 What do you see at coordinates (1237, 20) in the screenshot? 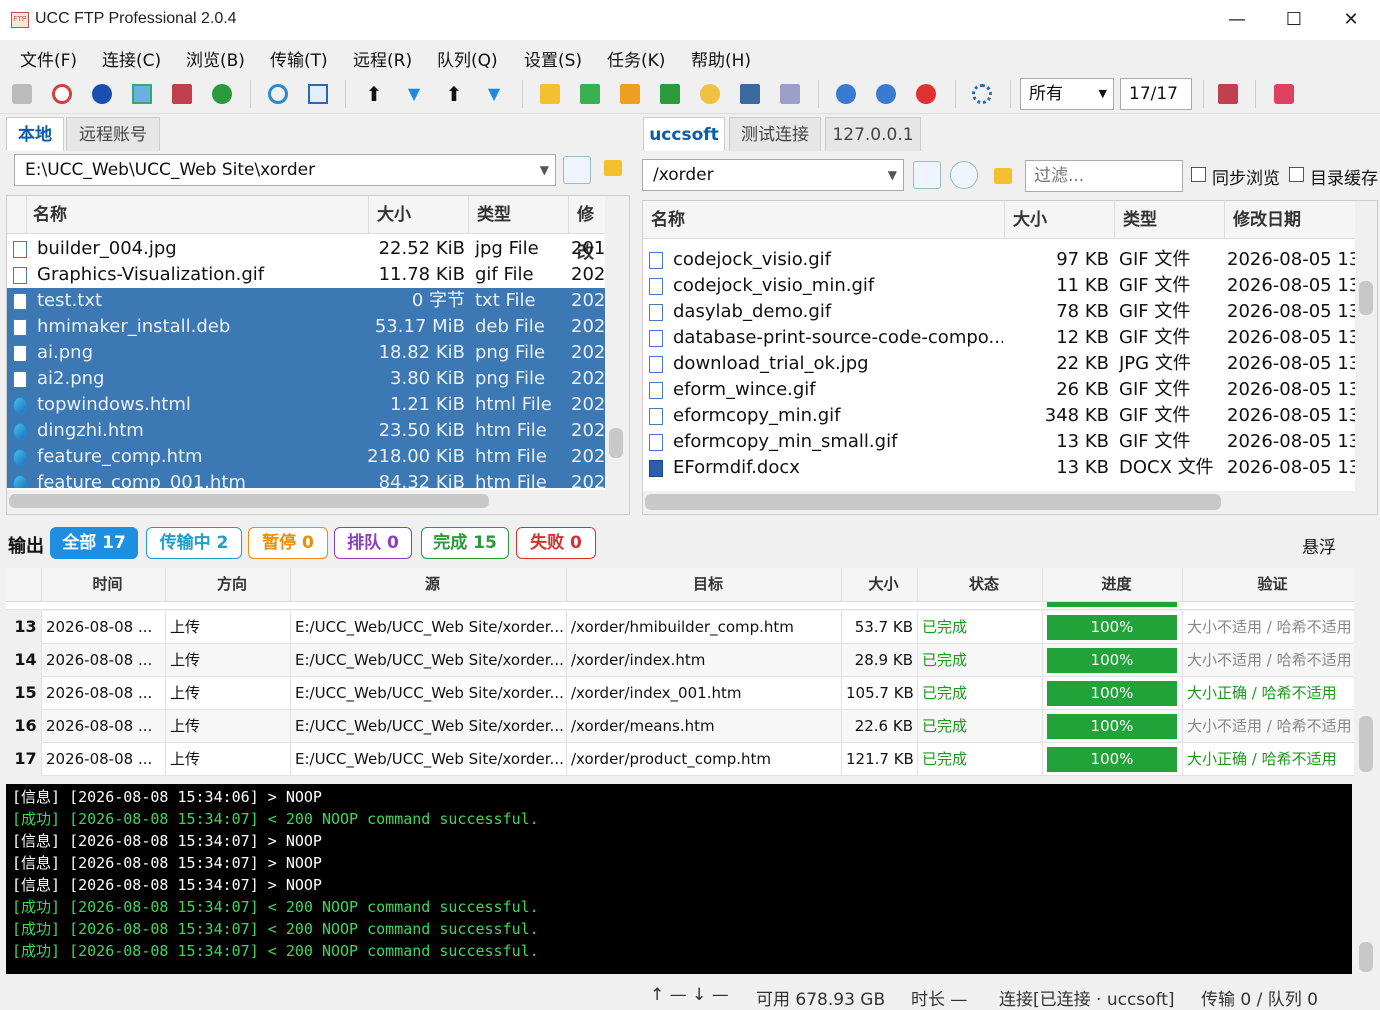
I see `minimize-button: —` at bounding box center [1237, 20].